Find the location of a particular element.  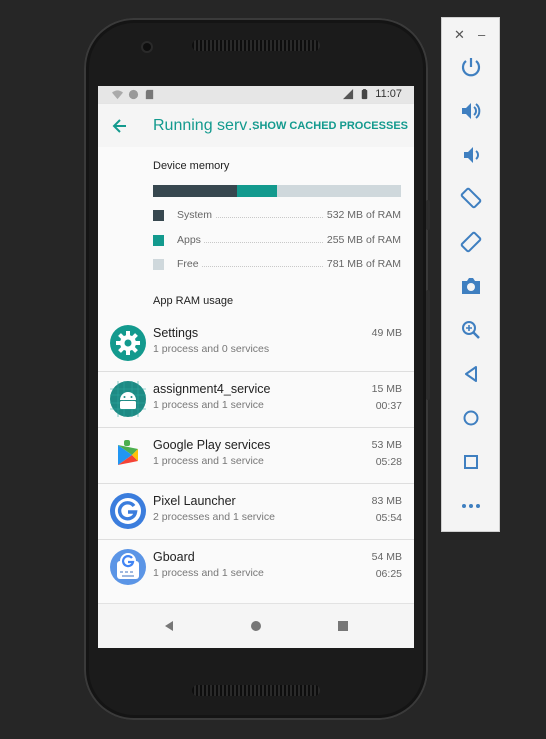

top-speaker is located at coordinates (256, 45).